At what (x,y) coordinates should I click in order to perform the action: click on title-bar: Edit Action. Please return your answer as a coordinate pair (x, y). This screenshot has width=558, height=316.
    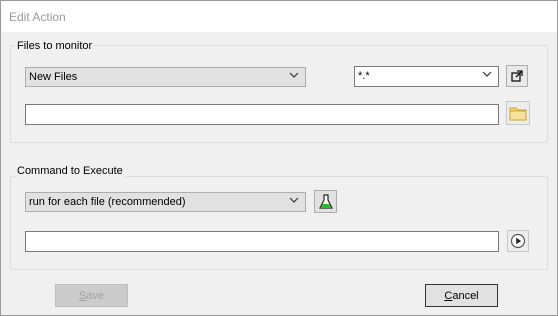
    Looking at the image, I should click on (279, 16).